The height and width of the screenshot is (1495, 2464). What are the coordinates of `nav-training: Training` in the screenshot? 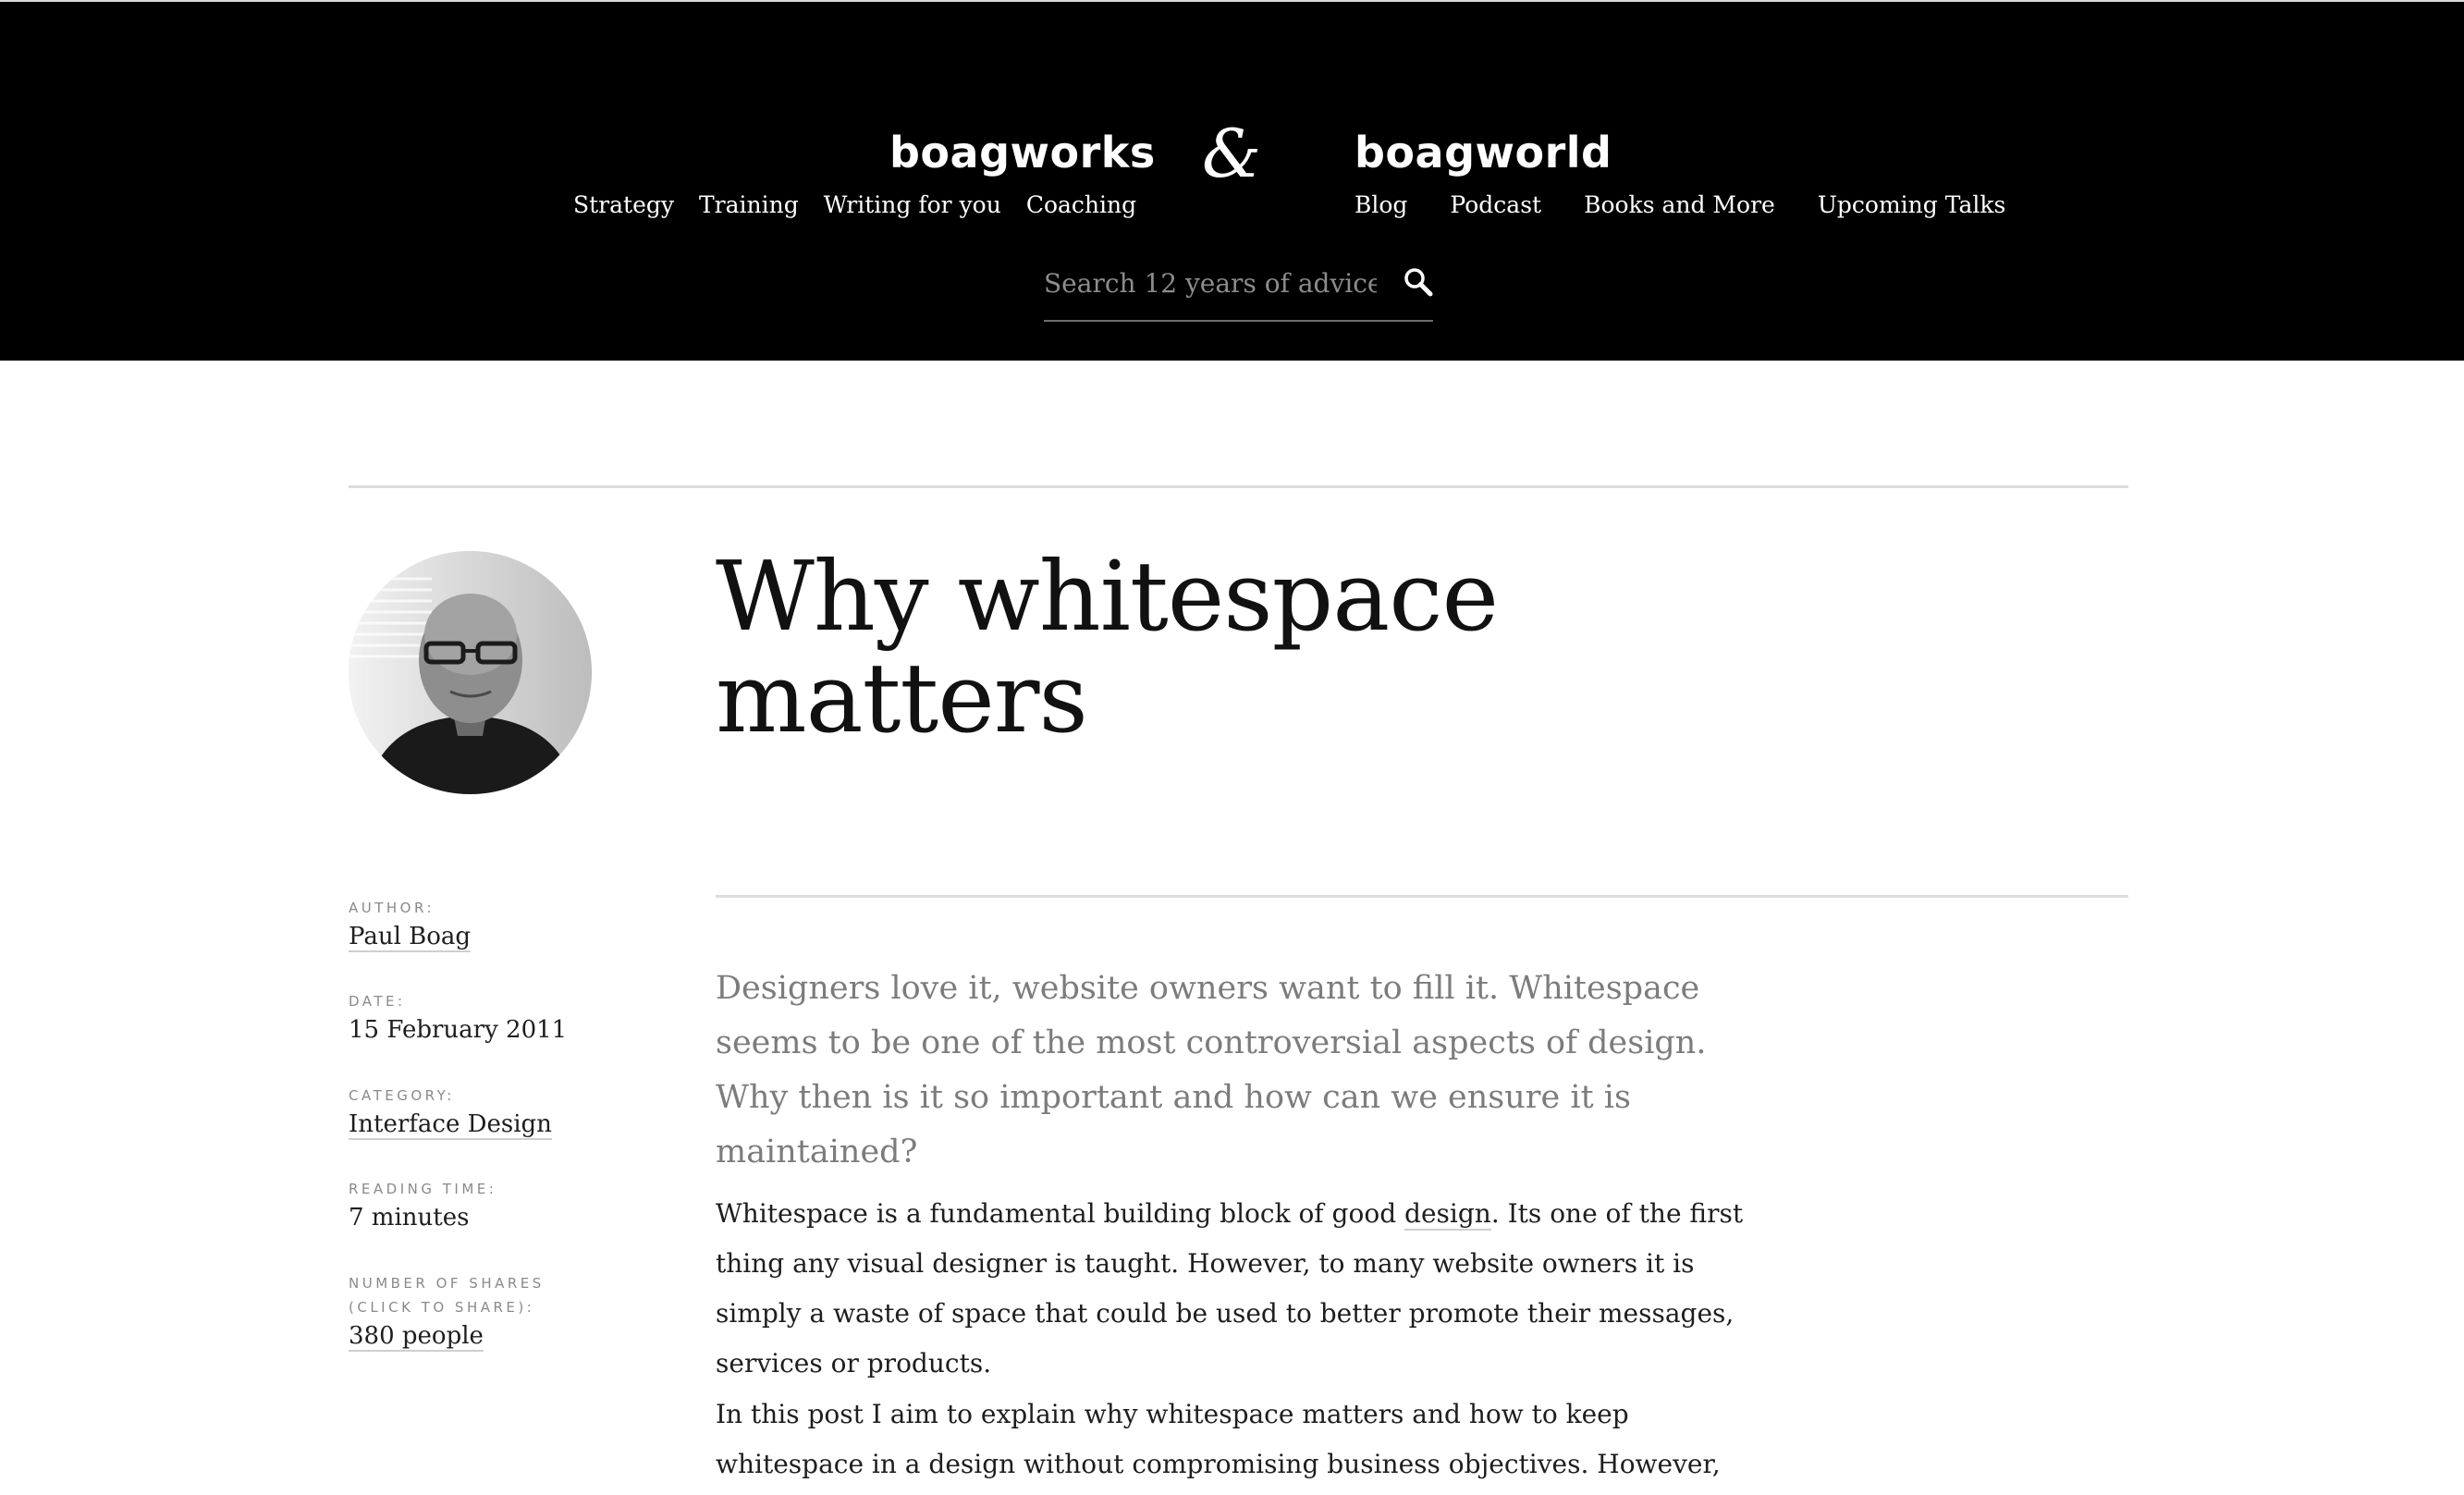 It's located at (749, 204).